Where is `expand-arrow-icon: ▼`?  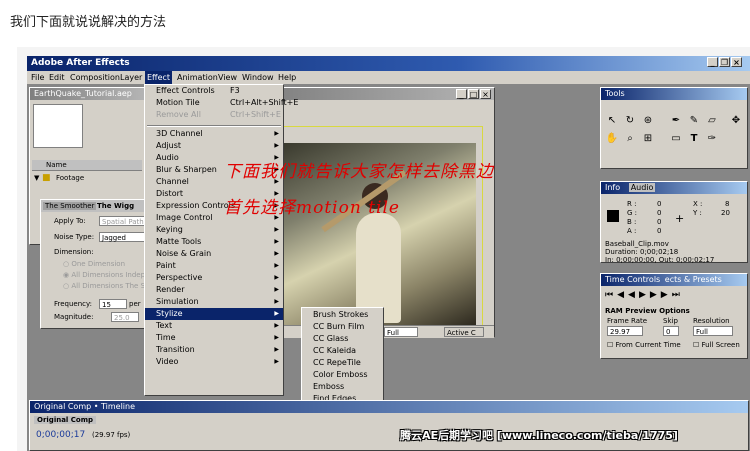 expand-arrow-icon: ▼ is located at coordinates (36, 178).